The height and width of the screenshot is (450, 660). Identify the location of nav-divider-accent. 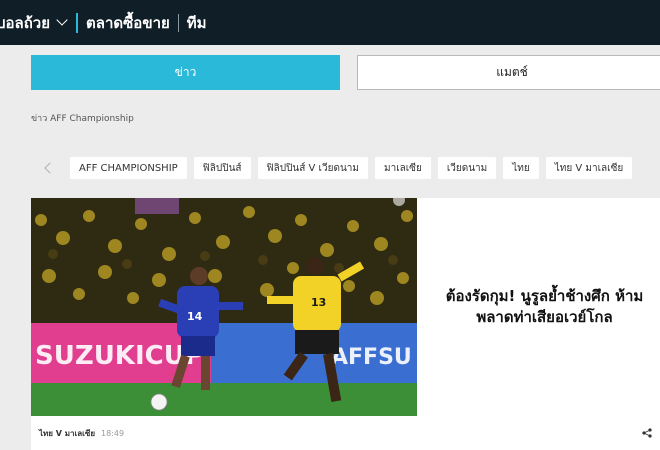
(77, 22).